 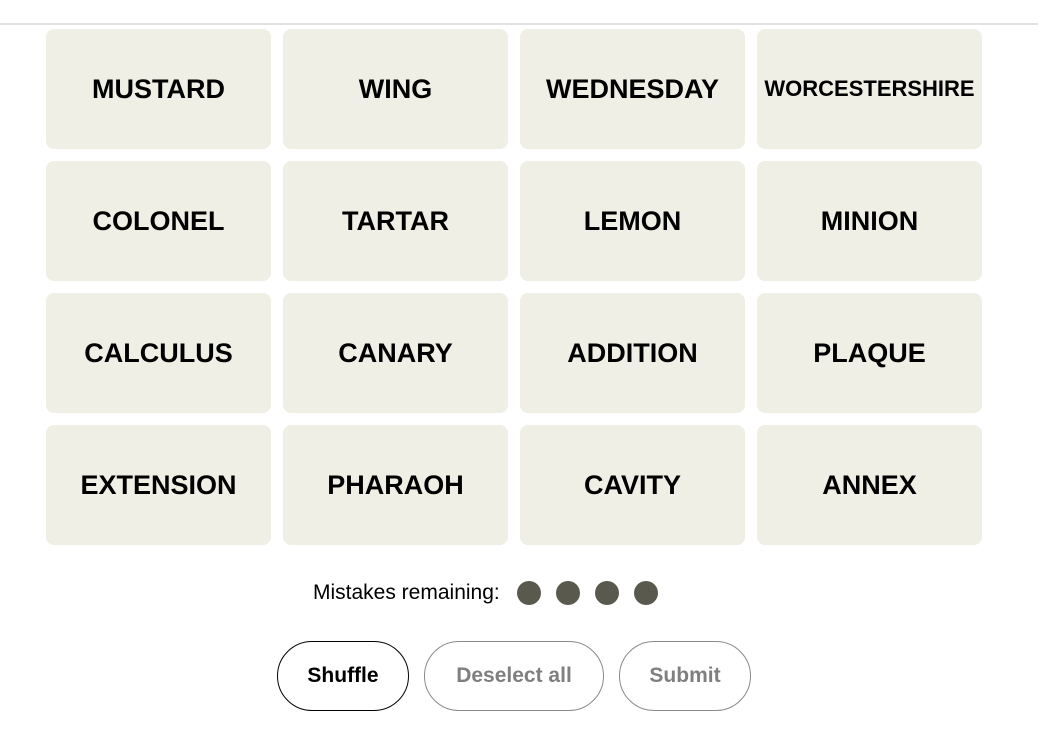 What do you see at coordinates (869, 485) in the screenshot?
I see `word-tile: ANNEX` at bounding box center [869, 485].